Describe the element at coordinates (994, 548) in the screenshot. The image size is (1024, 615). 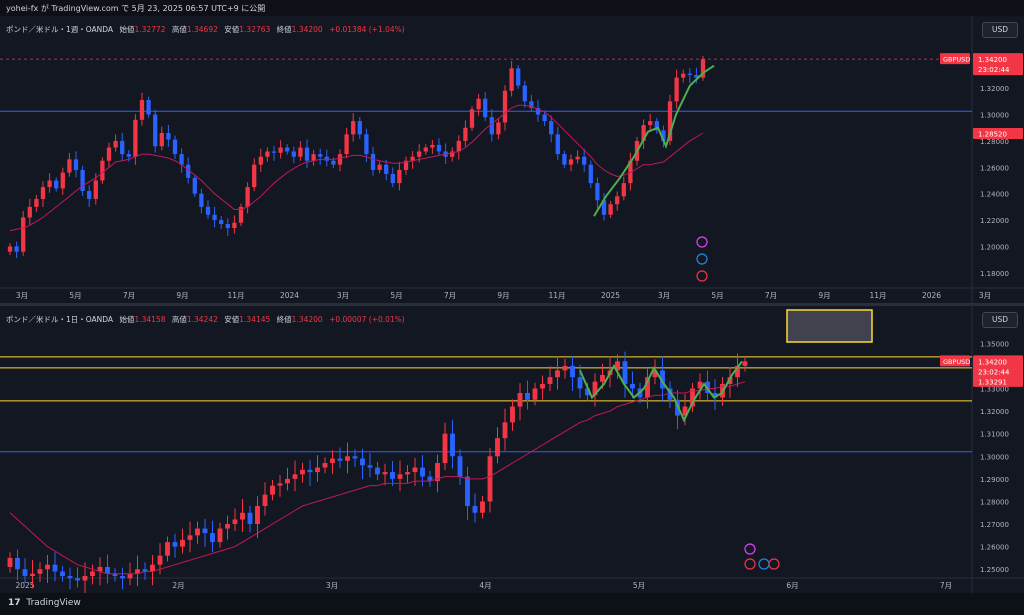
I see `price-tick-label: 1.26000` at that location.